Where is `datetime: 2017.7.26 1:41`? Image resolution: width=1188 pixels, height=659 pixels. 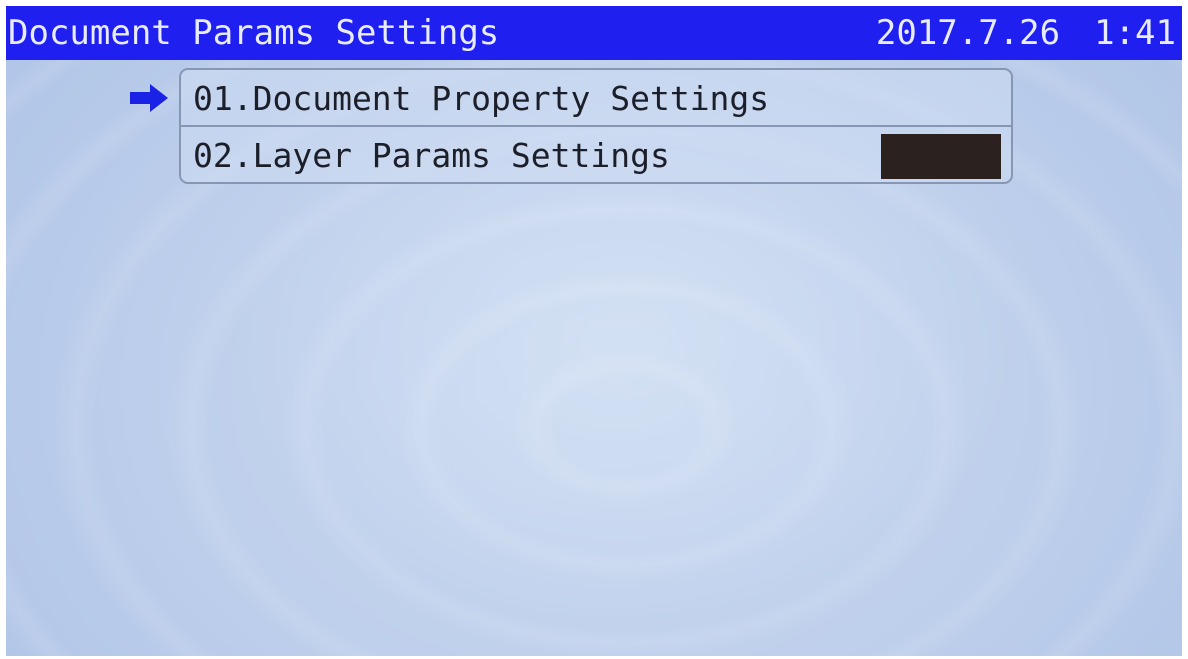 datetime: 2017.7.26 1:41 is located at coordinates (1026, 33).